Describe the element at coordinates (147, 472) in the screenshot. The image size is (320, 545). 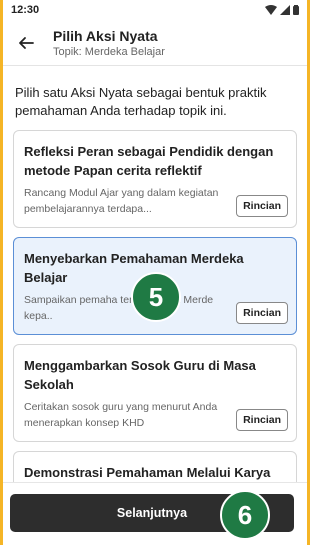
I see `card-title: Demonstrasi Pemahaman Melalui Karya` at that location.